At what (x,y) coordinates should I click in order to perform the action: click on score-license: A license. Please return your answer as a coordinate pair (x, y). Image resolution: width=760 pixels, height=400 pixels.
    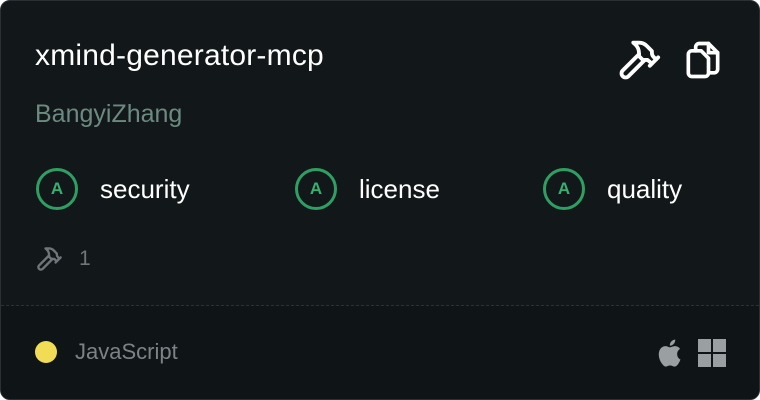
    Looking at the image, I should click on (367, 189).